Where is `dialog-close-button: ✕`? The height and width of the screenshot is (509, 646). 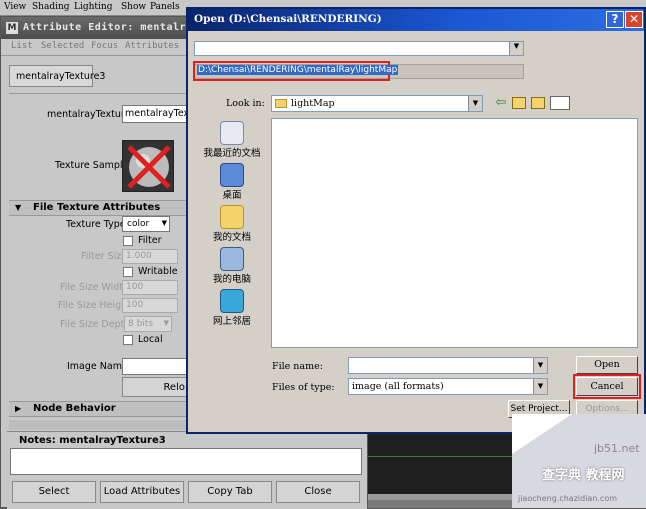 dialog-close-button: ✕ is located at coordinates (634, 19).